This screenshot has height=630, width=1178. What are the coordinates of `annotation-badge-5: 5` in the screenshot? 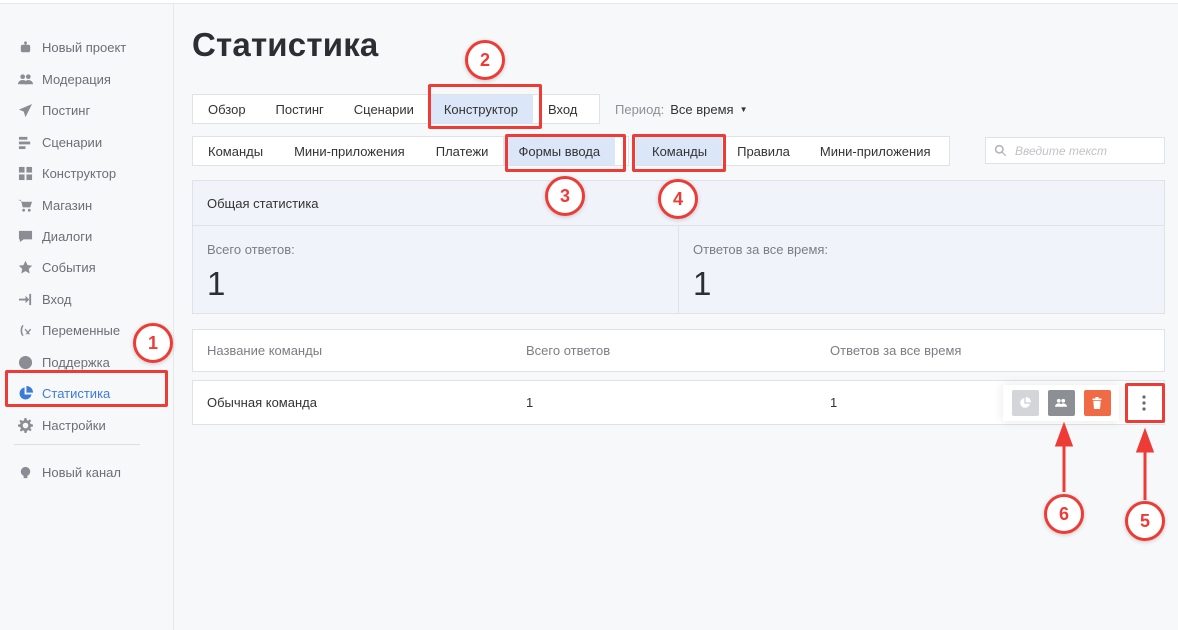 It's located at (1145, 521).